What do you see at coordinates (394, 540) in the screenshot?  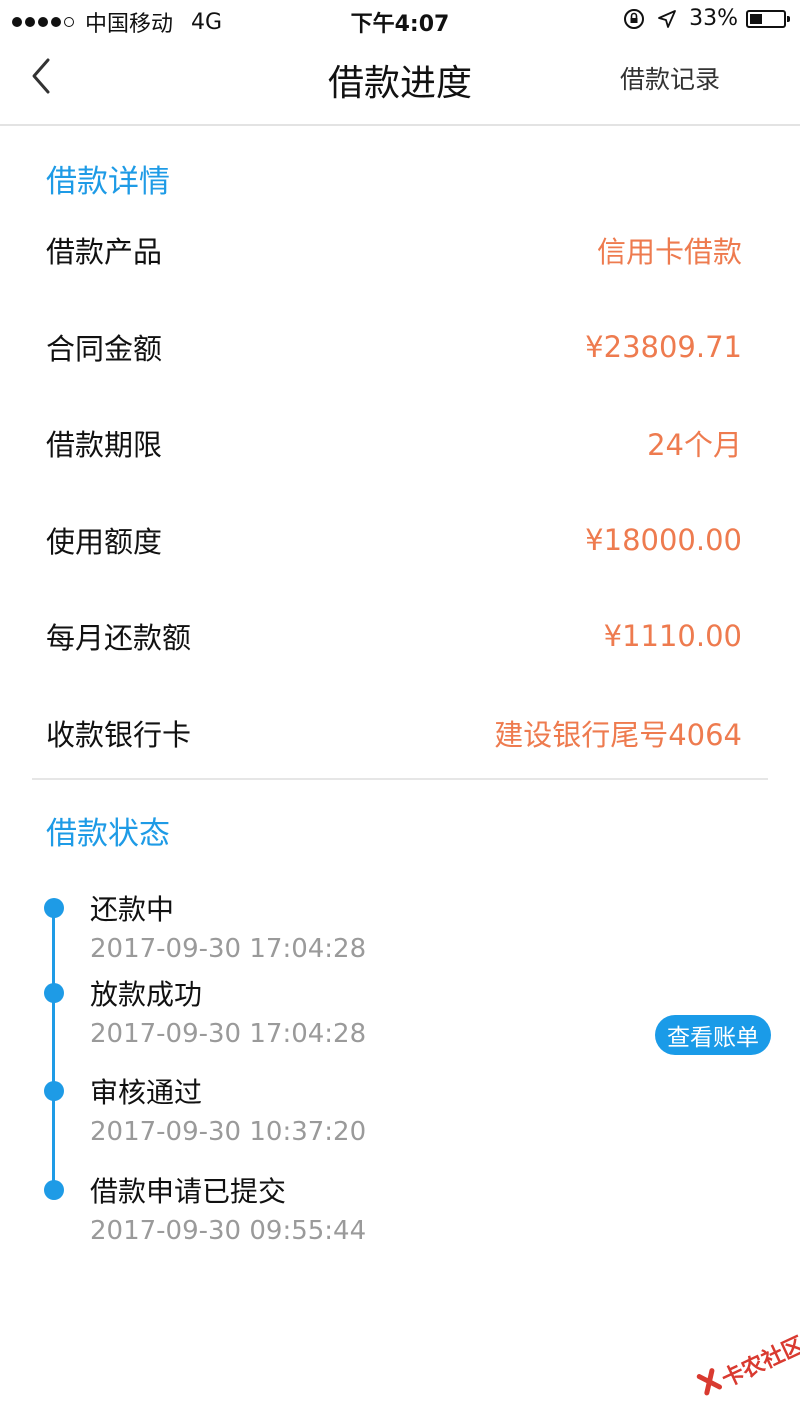 I see `detail-row-used-quota: 使用额度 ¥18000.00` at bounding box center [394, 540].